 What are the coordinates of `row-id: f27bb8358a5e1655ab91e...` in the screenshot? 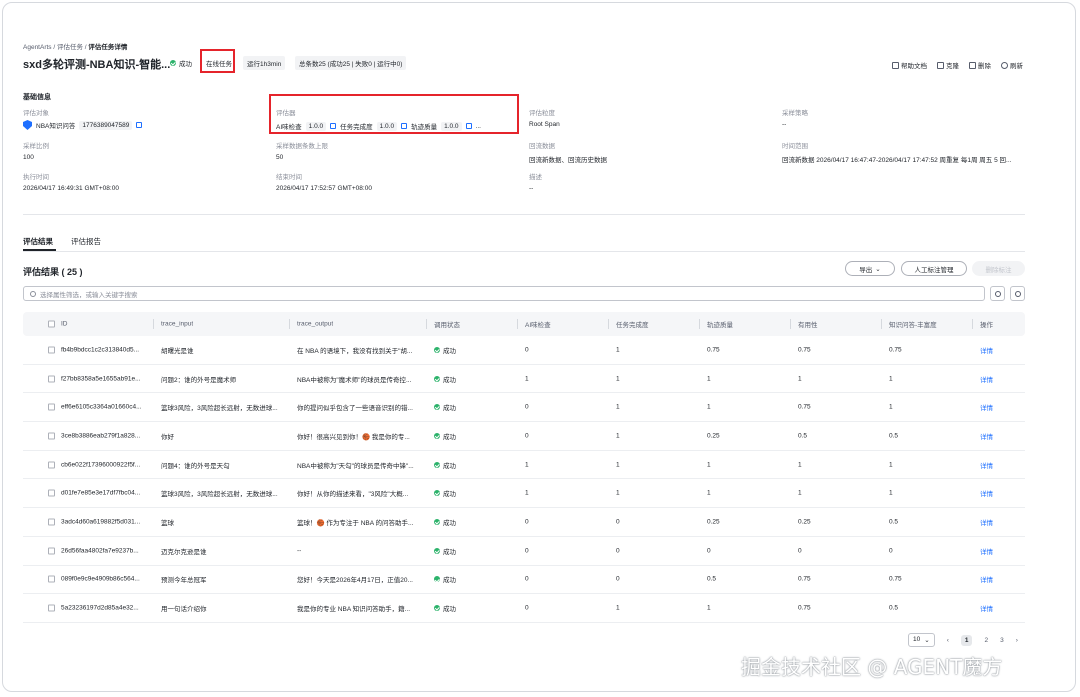 It's located at (101, 379).